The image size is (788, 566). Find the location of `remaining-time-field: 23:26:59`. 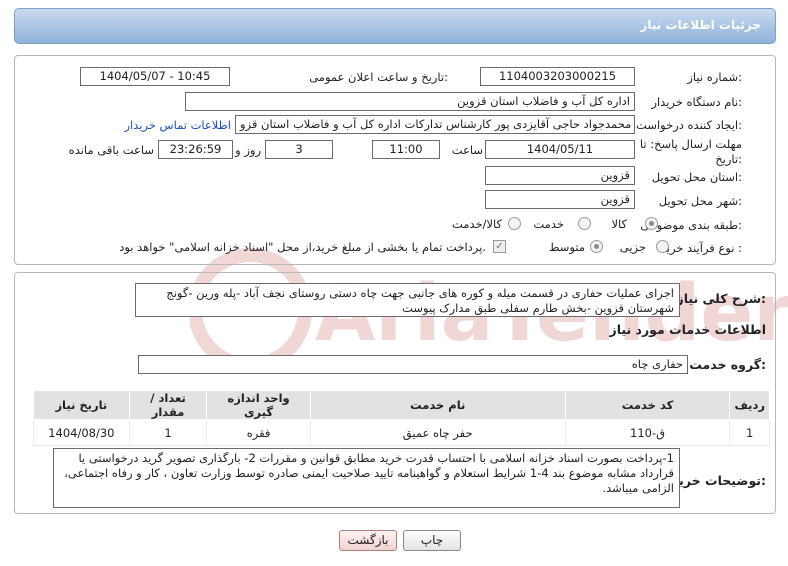

remaining-time-field: 23:26:59 is located at coordinates (195, 149).